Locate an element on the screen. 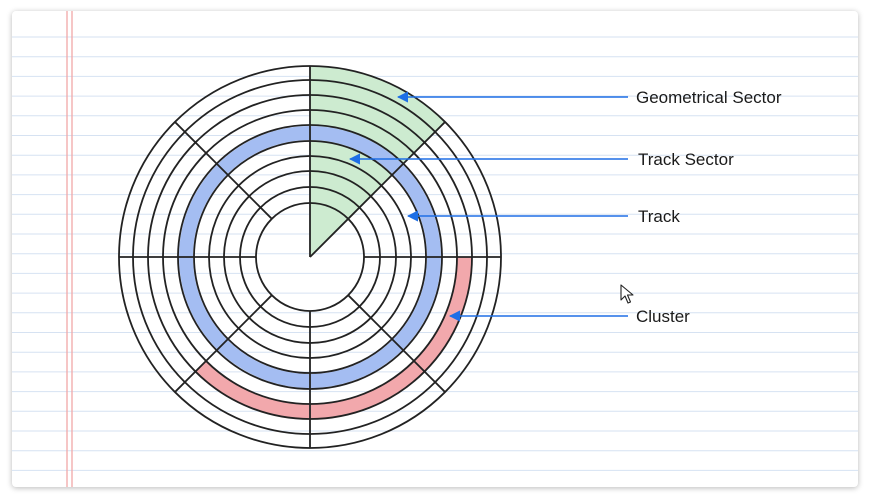  mouse-pointer-icon is located at coordinates (627, 294).